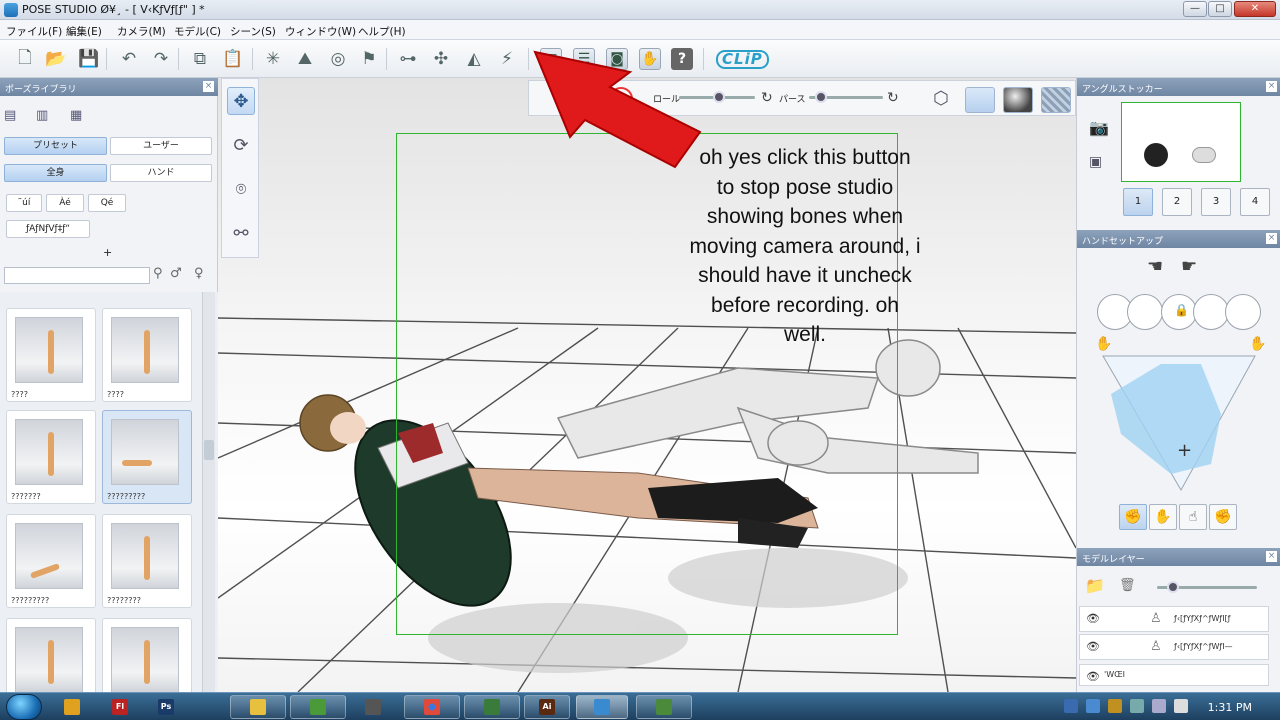  What do you see at coordinates (1018, 100) in the screenshot?
I see `render-mode-shaded-icon` at bounding box center [1018, 100].